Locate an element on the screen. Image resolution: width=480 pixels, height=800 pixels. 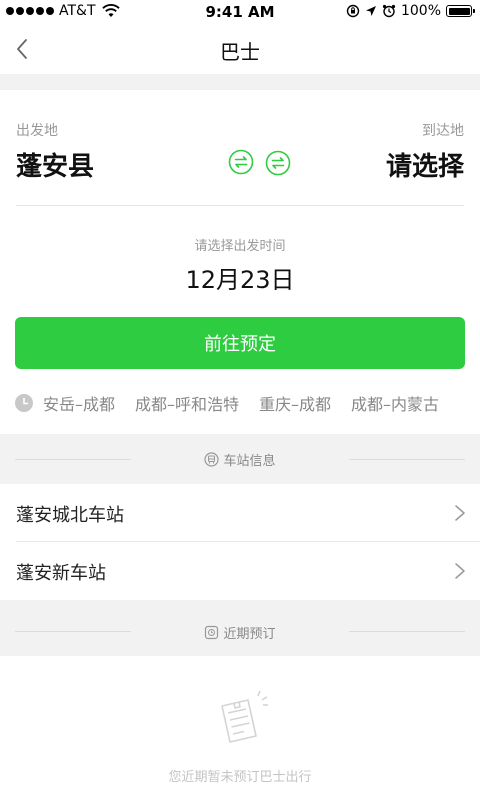
recent-section-title: 近期预订 is located at coordinates (249, 634).